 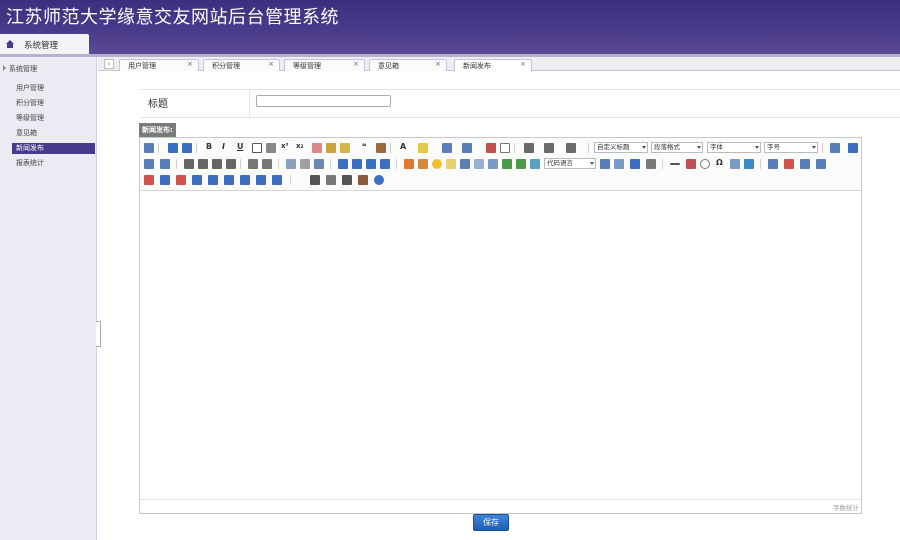 What do you see at coordinates (467, 148) in the screenshot?
I see `unordered-list-icon` at bounding box center [467, 148].